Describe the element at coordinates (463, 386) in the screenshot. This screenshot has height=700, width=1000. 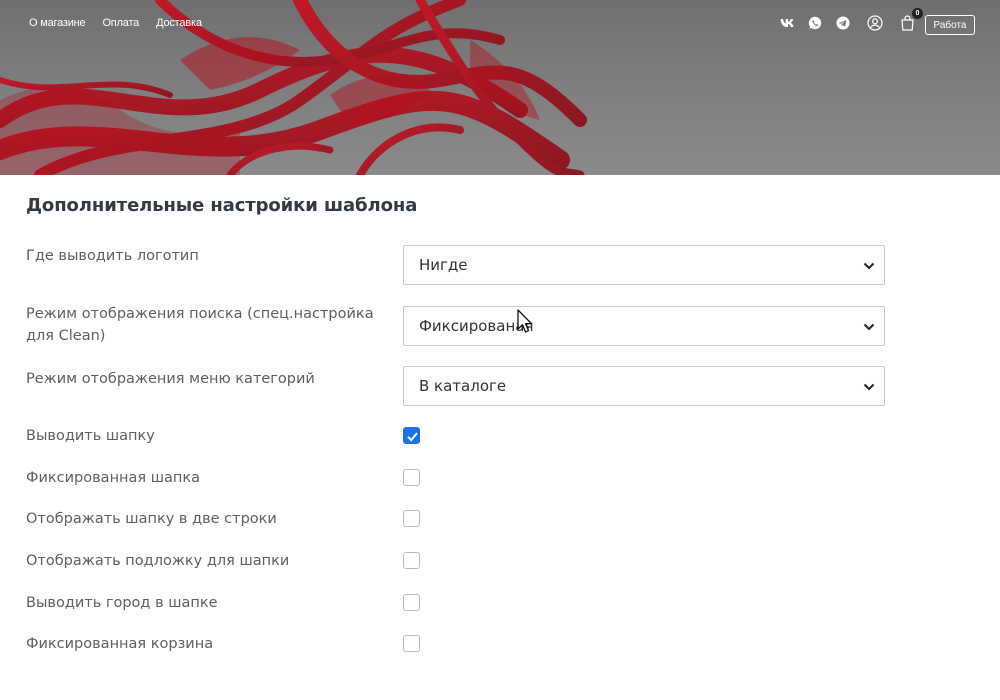
I see `select-value: В каталоге` at that location.